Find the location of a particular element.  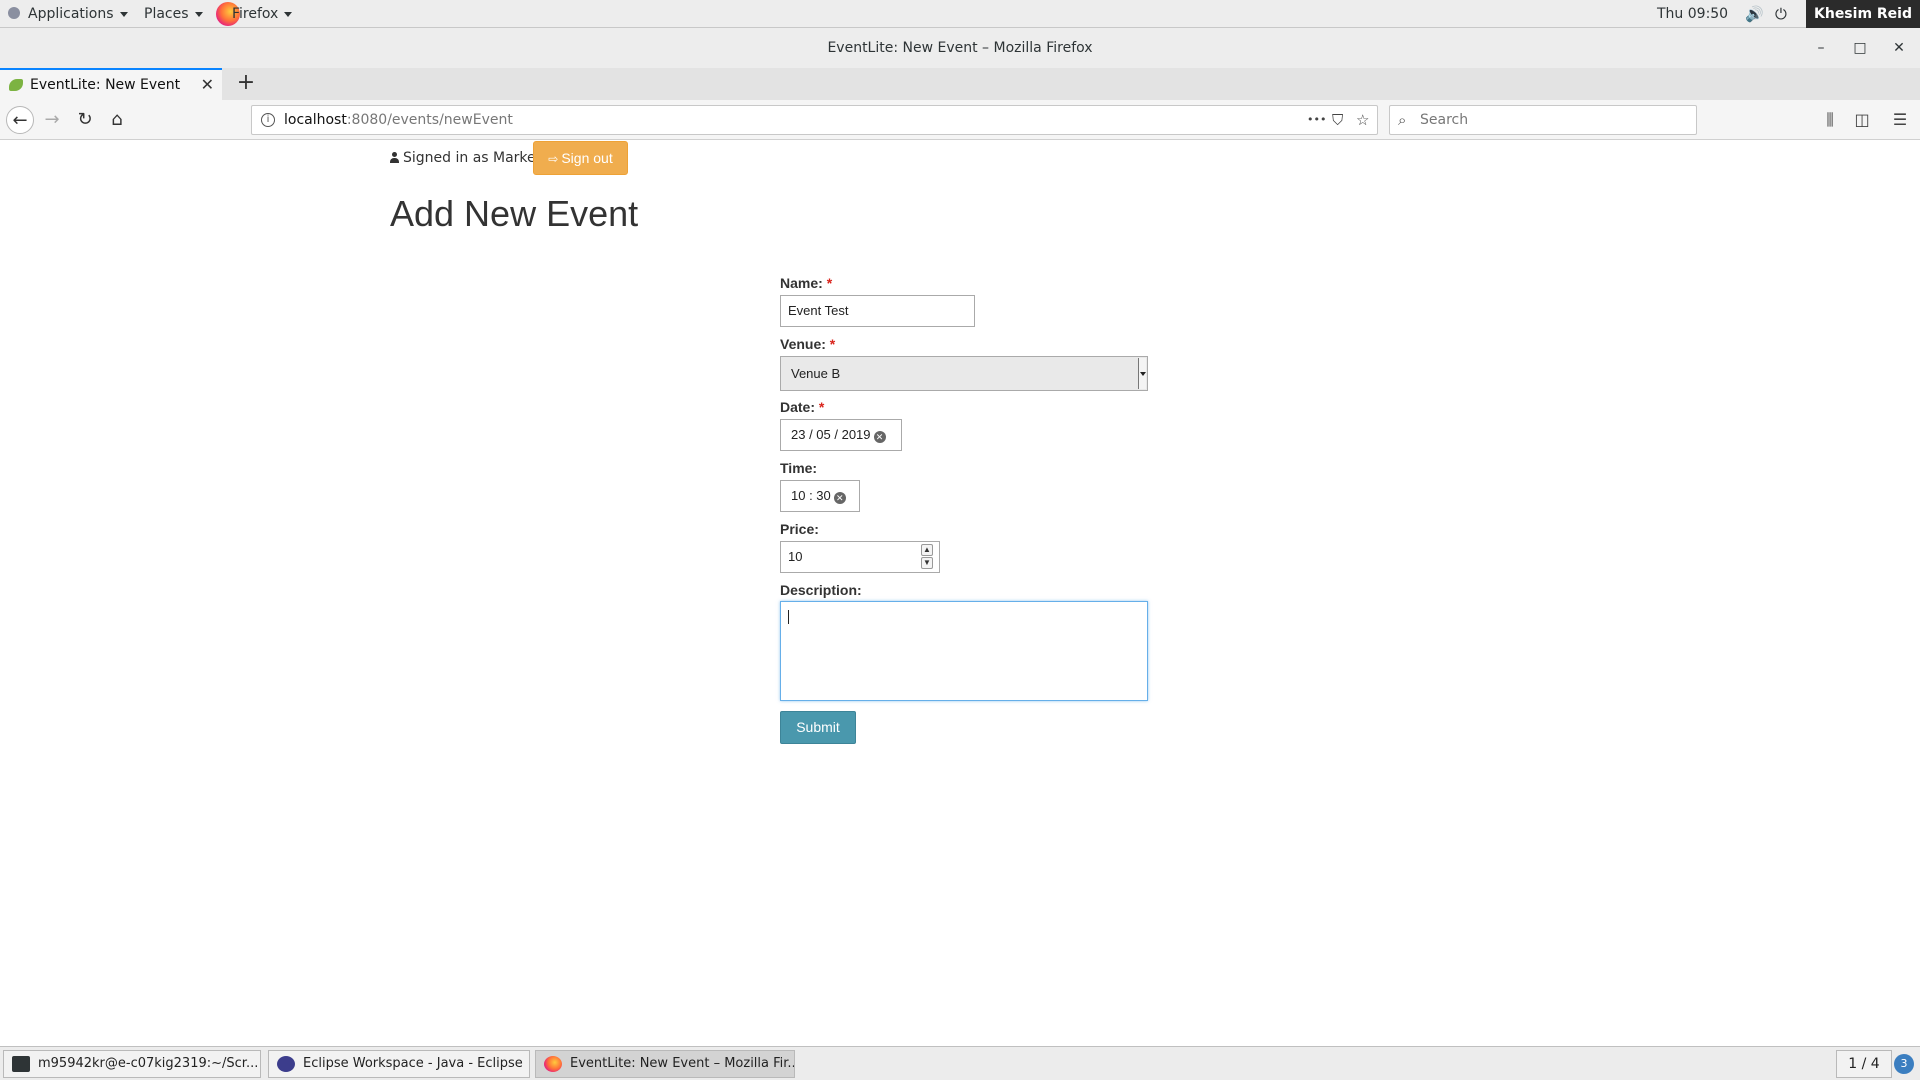

tab-label: EventLite: New Event is located at coordinates (105, 85).